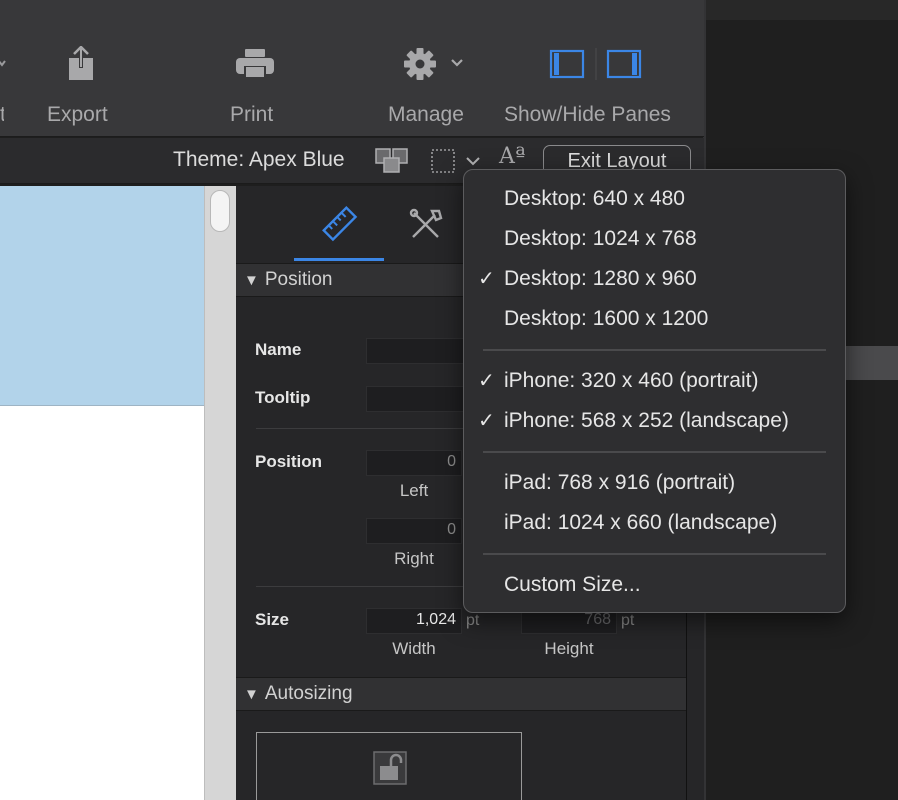 The height and width of the screenshot is (800, 898). Describe the element at coordinates (801, 10) in the screenshot. I see `right-pane-top-bar` at that location.